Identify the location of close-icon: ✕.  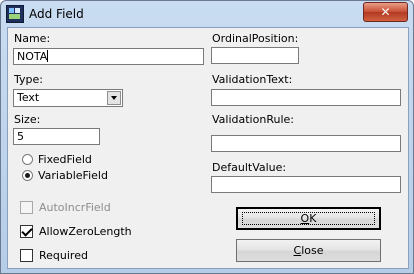
(385, 12).